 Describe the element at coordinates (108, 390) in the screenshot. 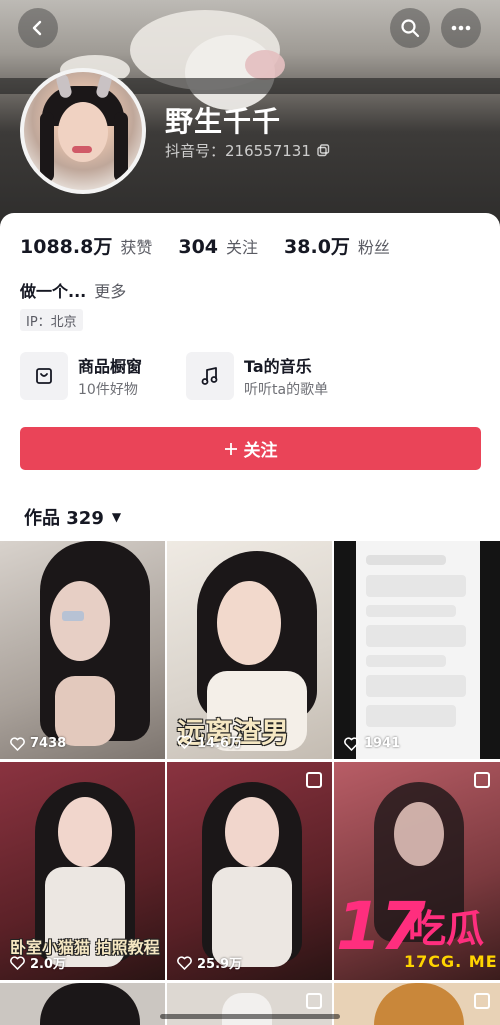

I see `shop-window-subtitle: 10件好物` at that location.